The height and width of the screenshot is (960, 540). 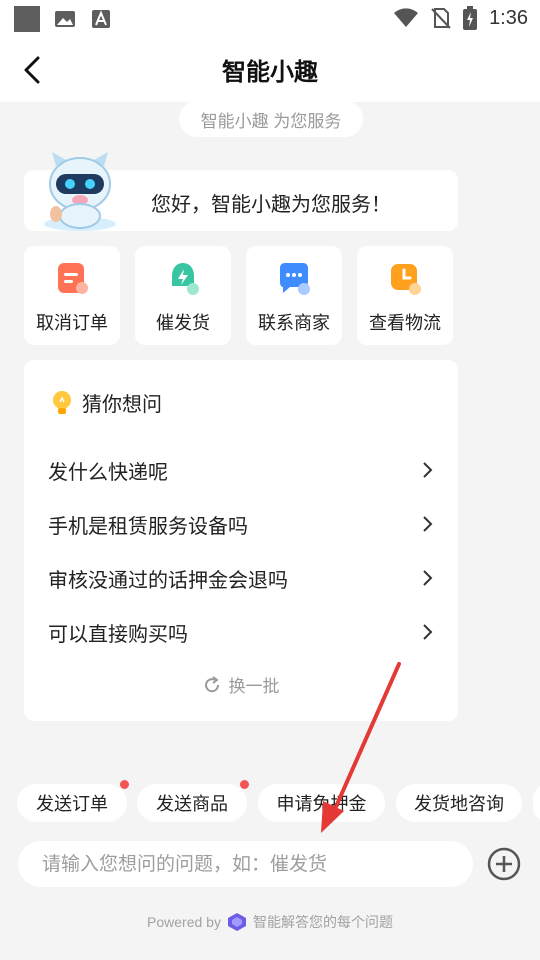 I want to click on greeting-text: 您好，智能小趣为您服务！, so click(x=271, y=205).